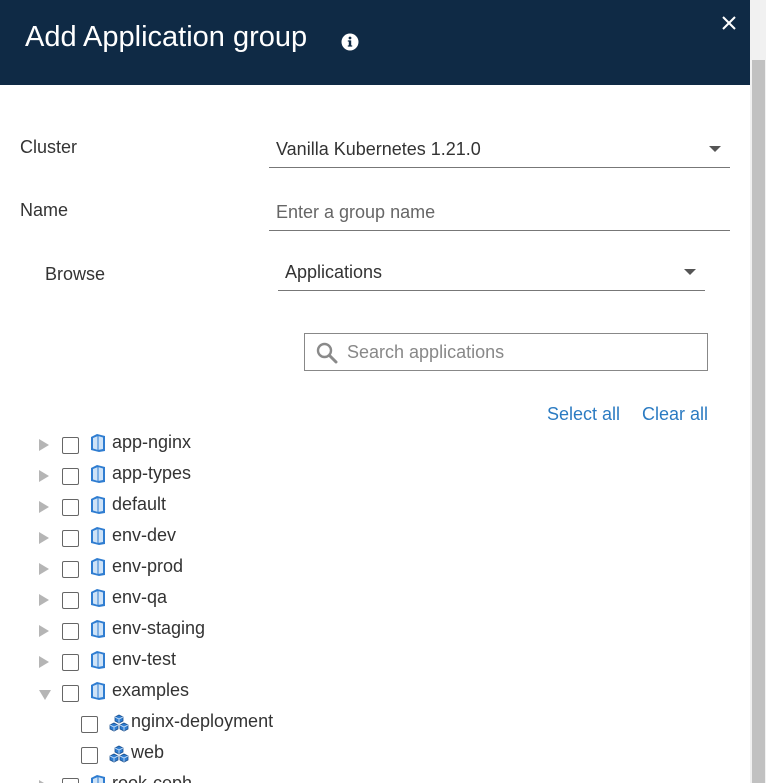  What do you see at coordinates (152, 778) in the screenshot?
I see `tree-item-label: rook-ceph` at bounding box center [152, 778].